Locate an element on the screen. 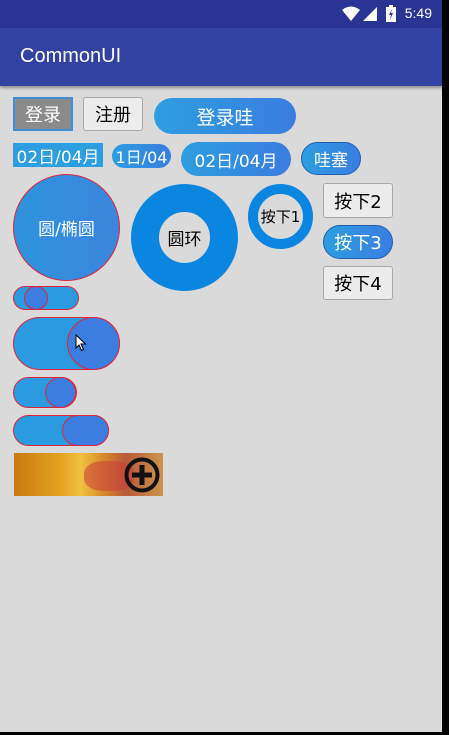 The width and height of the screenshot is (449, 735). switch-large is located at coordinates (66, 343).